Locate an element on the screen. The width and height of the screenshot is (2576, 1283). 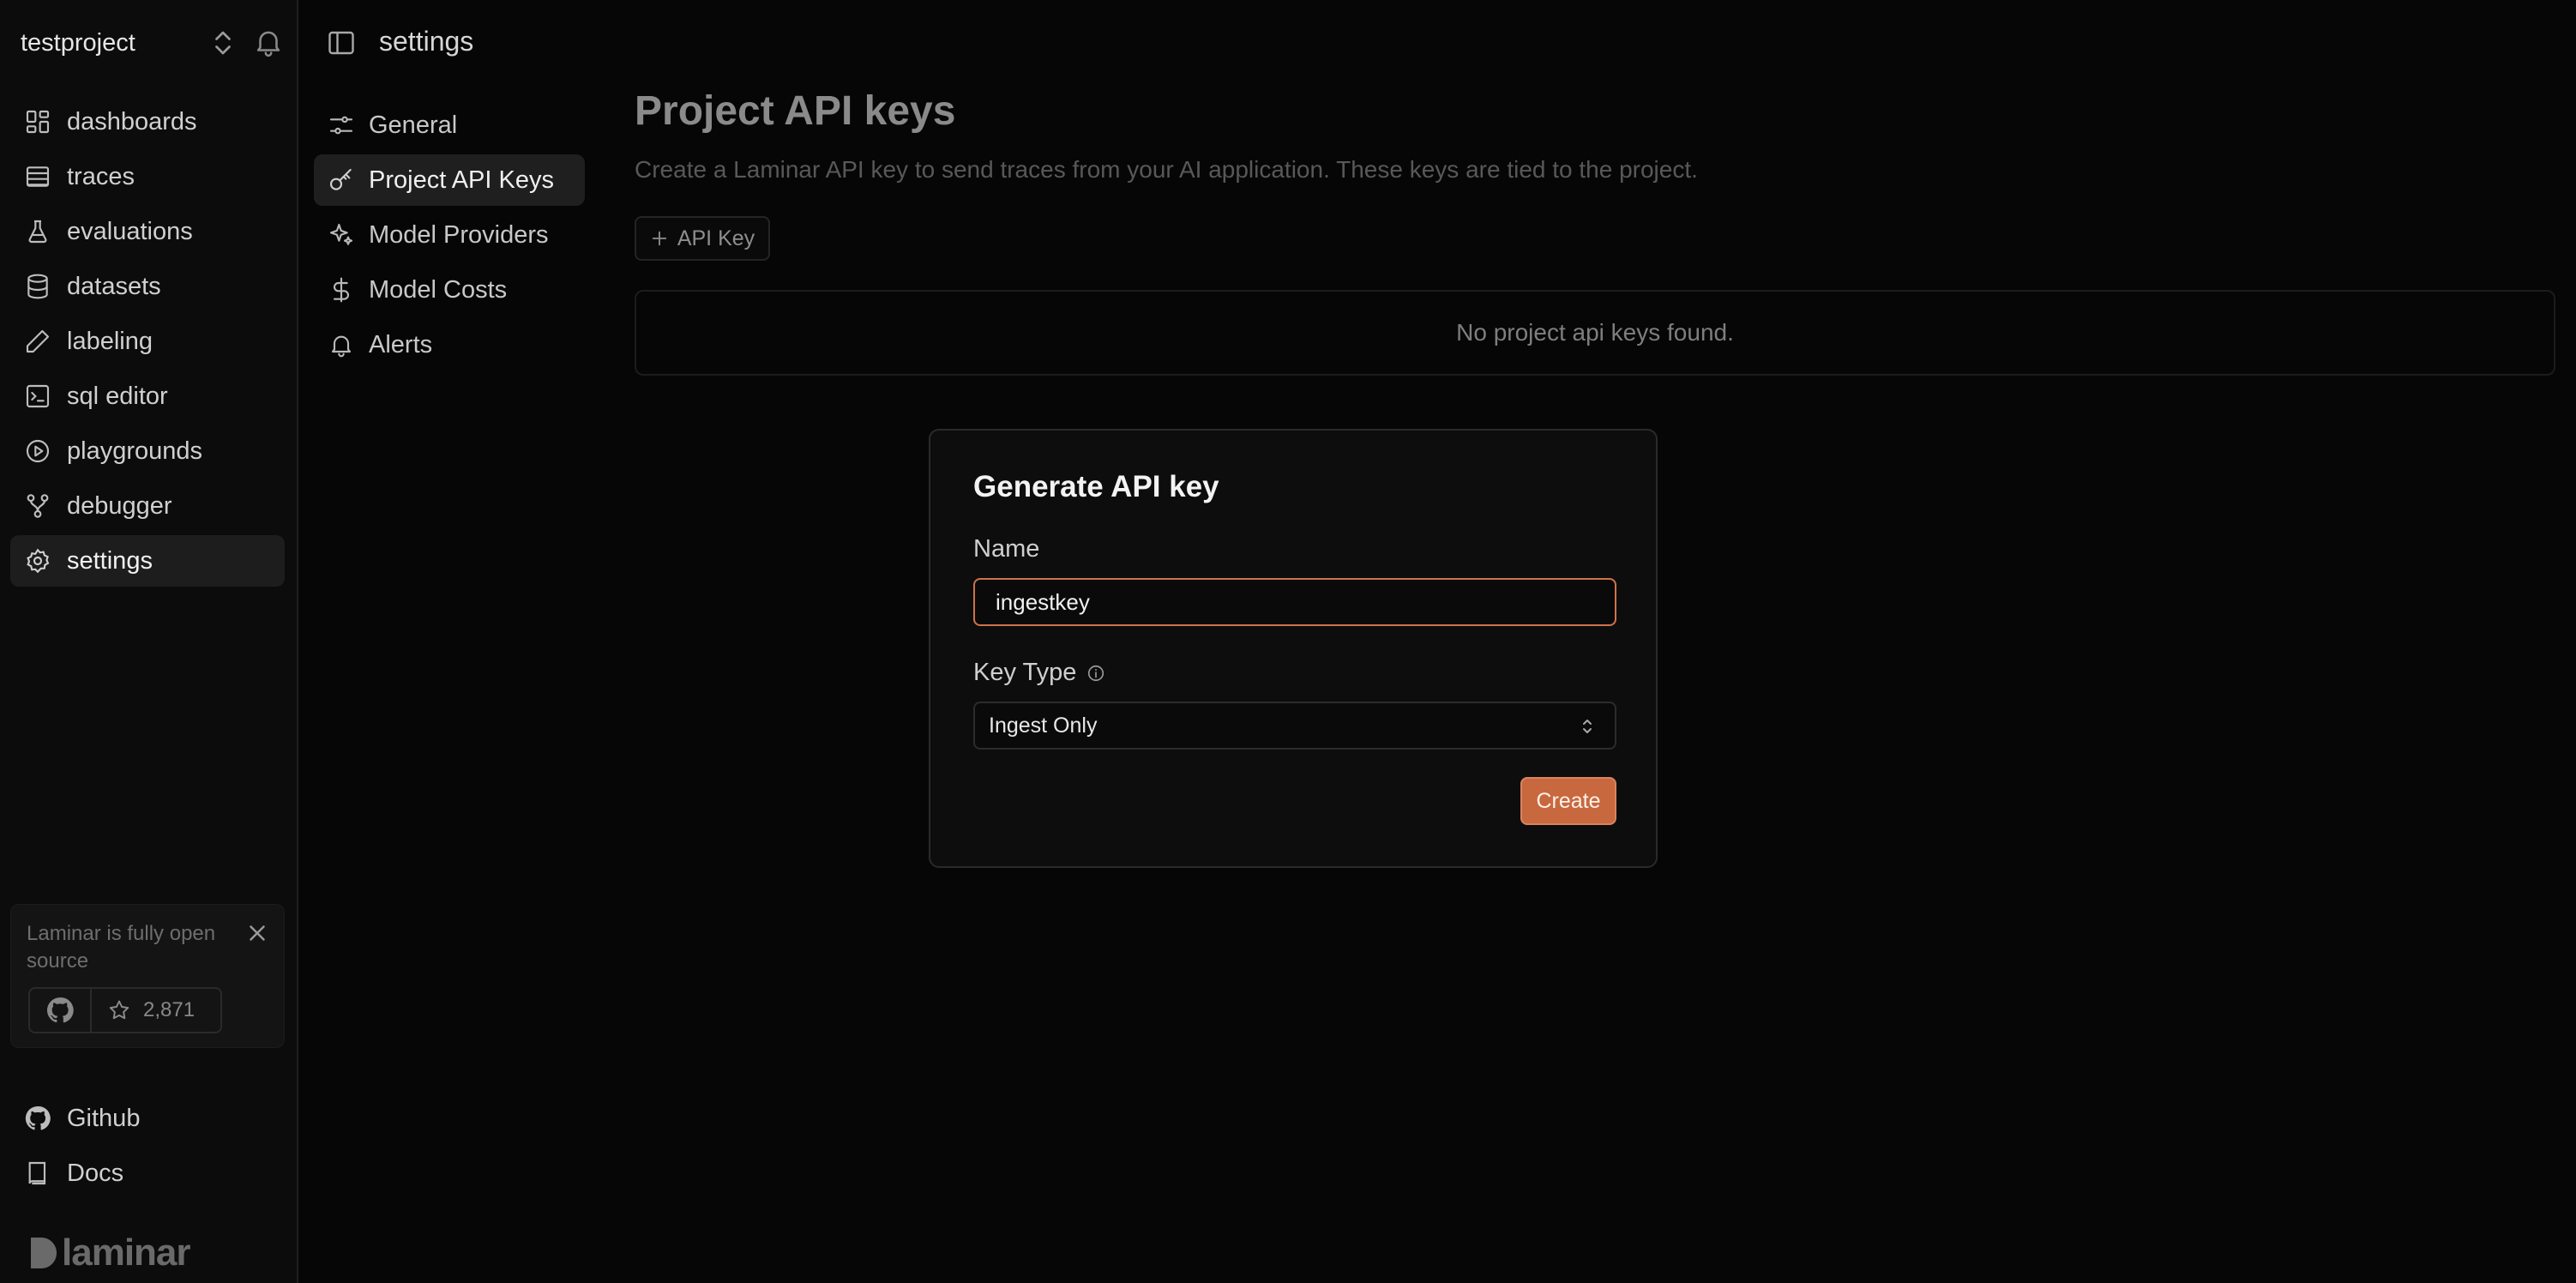
traces-icon is located at coordinates (38, 177).